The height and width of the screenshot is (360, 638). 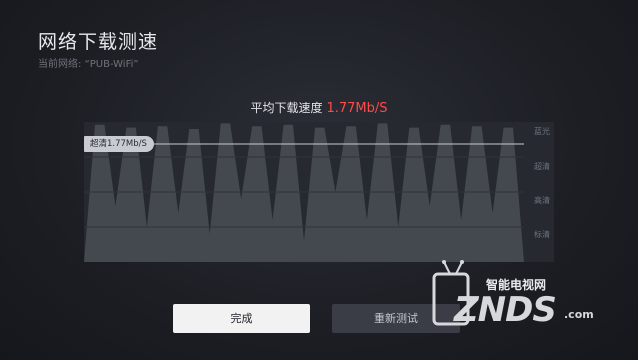 I want to click on tier-label-sd: 标清, so click(x=542, y=234).